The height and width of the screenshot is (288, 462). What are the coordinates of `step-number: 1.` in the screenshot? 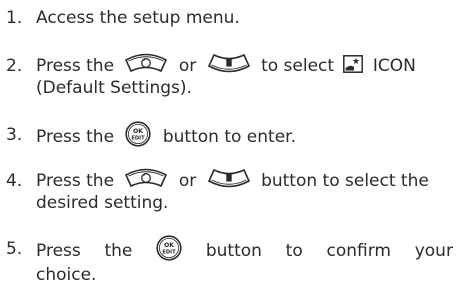 It's located at (14, 18).